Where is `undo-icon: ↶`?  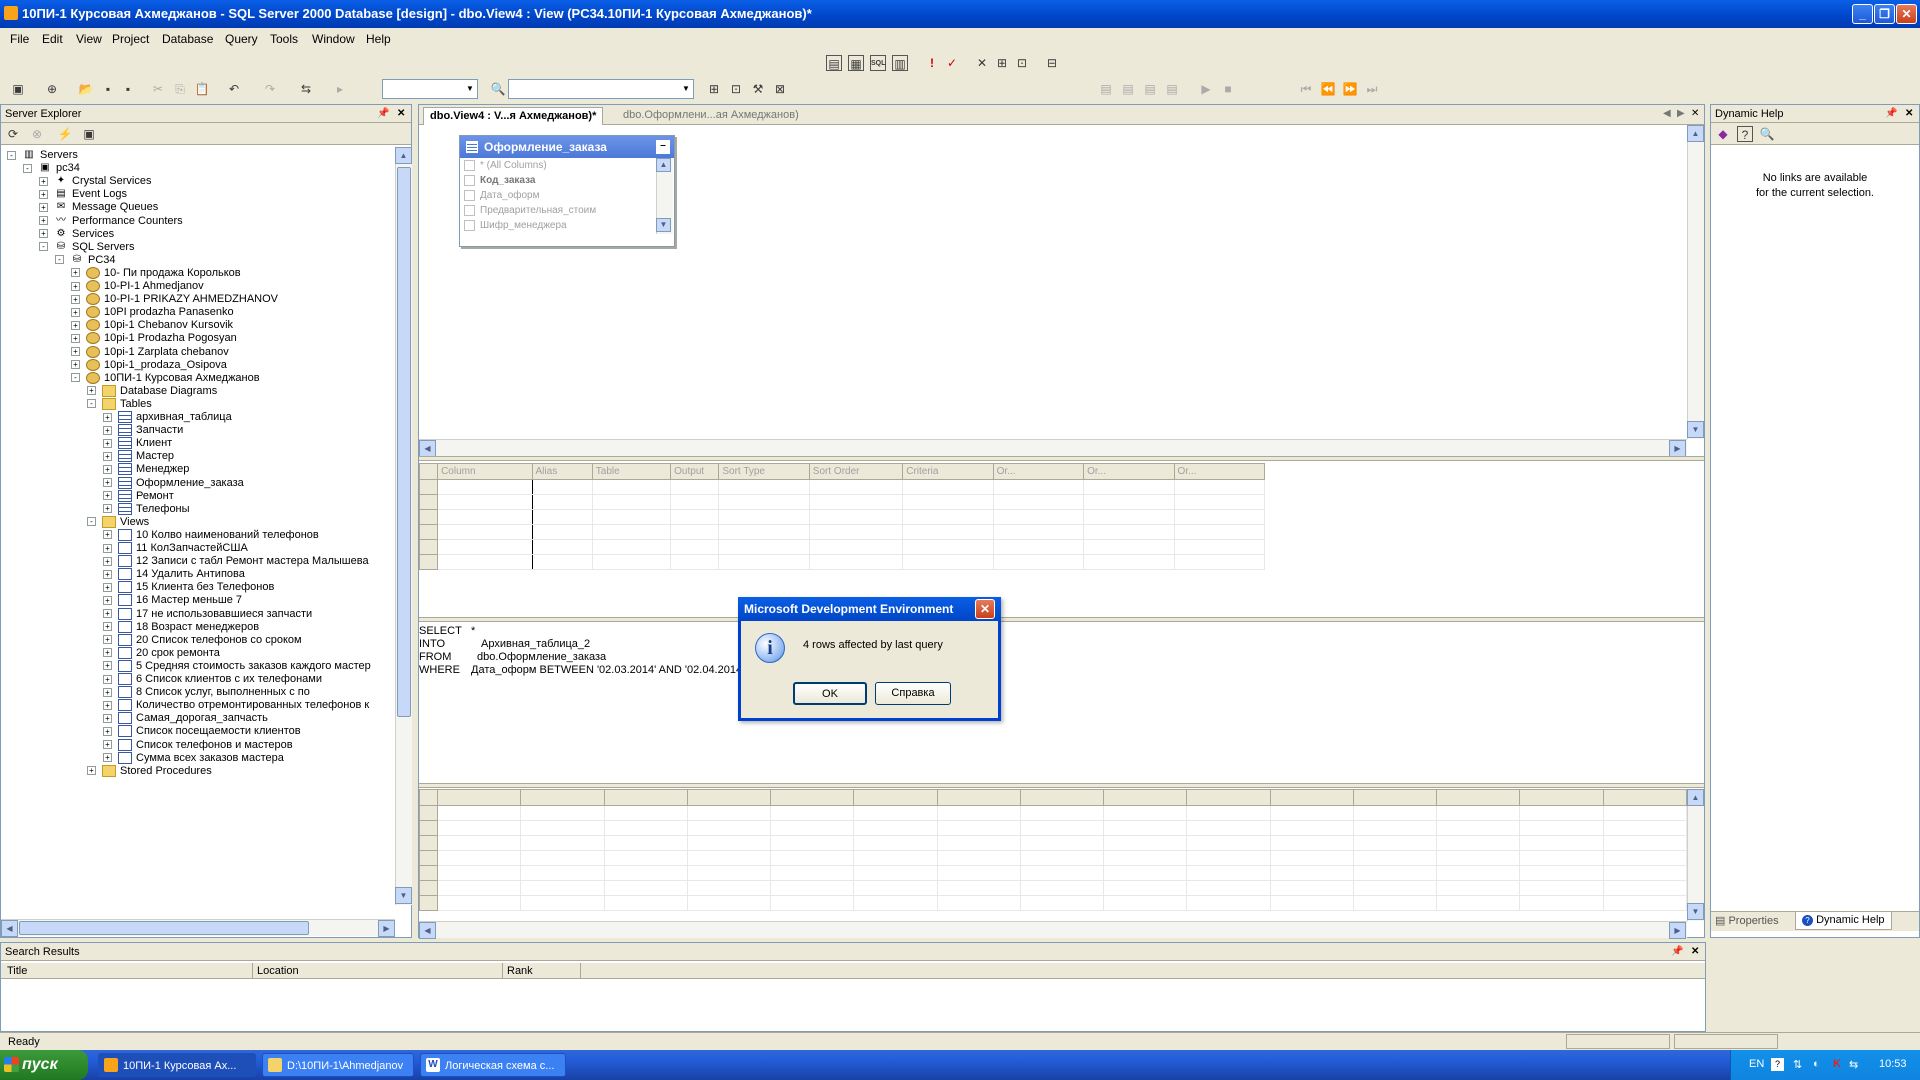
undo-icon: ↶ is located at coordinates (234, 89).